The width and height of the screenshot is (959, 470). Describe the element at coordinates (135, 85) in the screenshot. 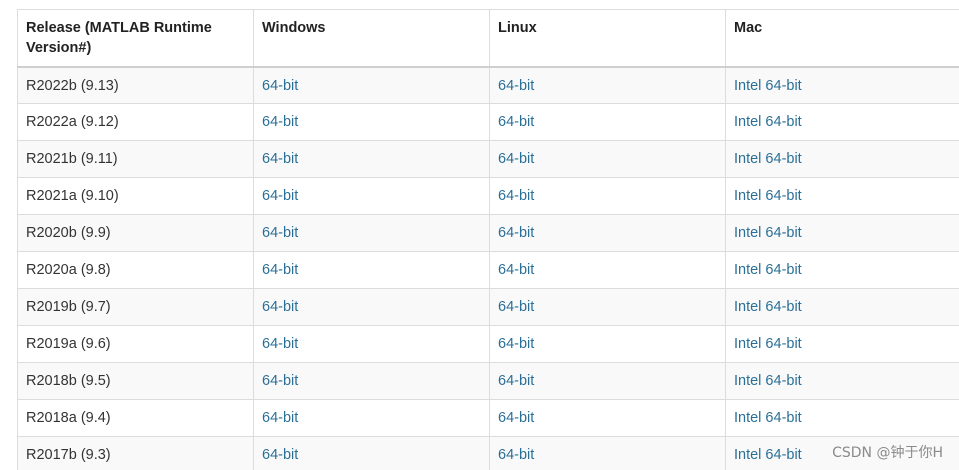

I see `release-cell: R2022b (9.13)` at that location.